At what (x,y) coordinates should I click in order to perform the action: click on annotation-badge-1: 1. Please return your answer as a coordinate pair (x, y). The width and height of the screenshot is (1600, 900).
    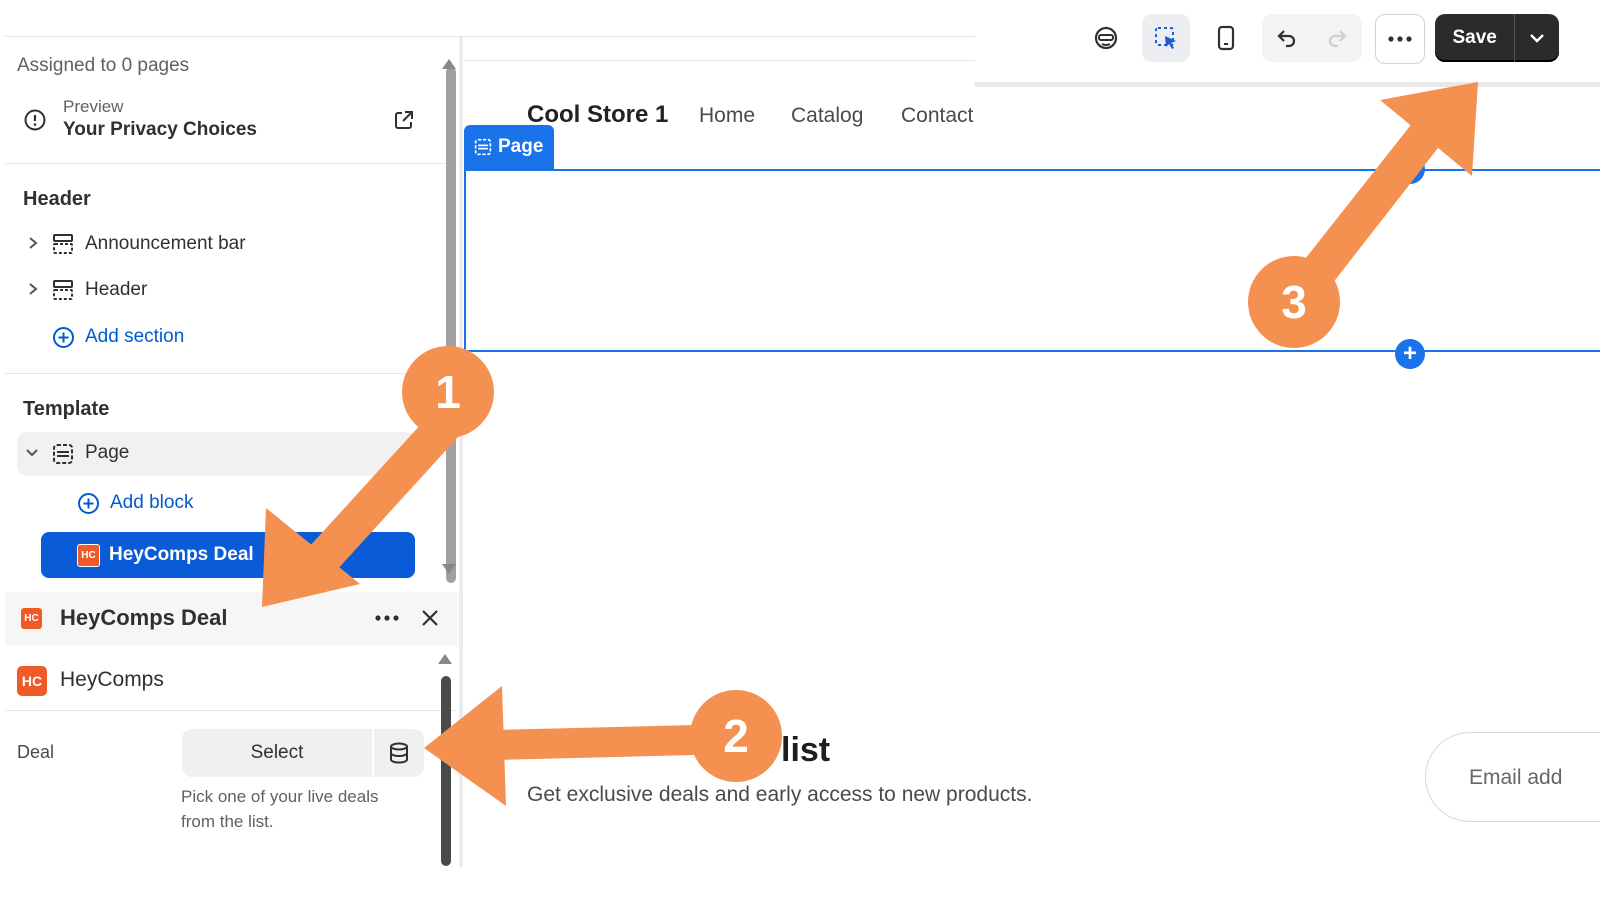
    Looking at the image, I should click on (448, 392).